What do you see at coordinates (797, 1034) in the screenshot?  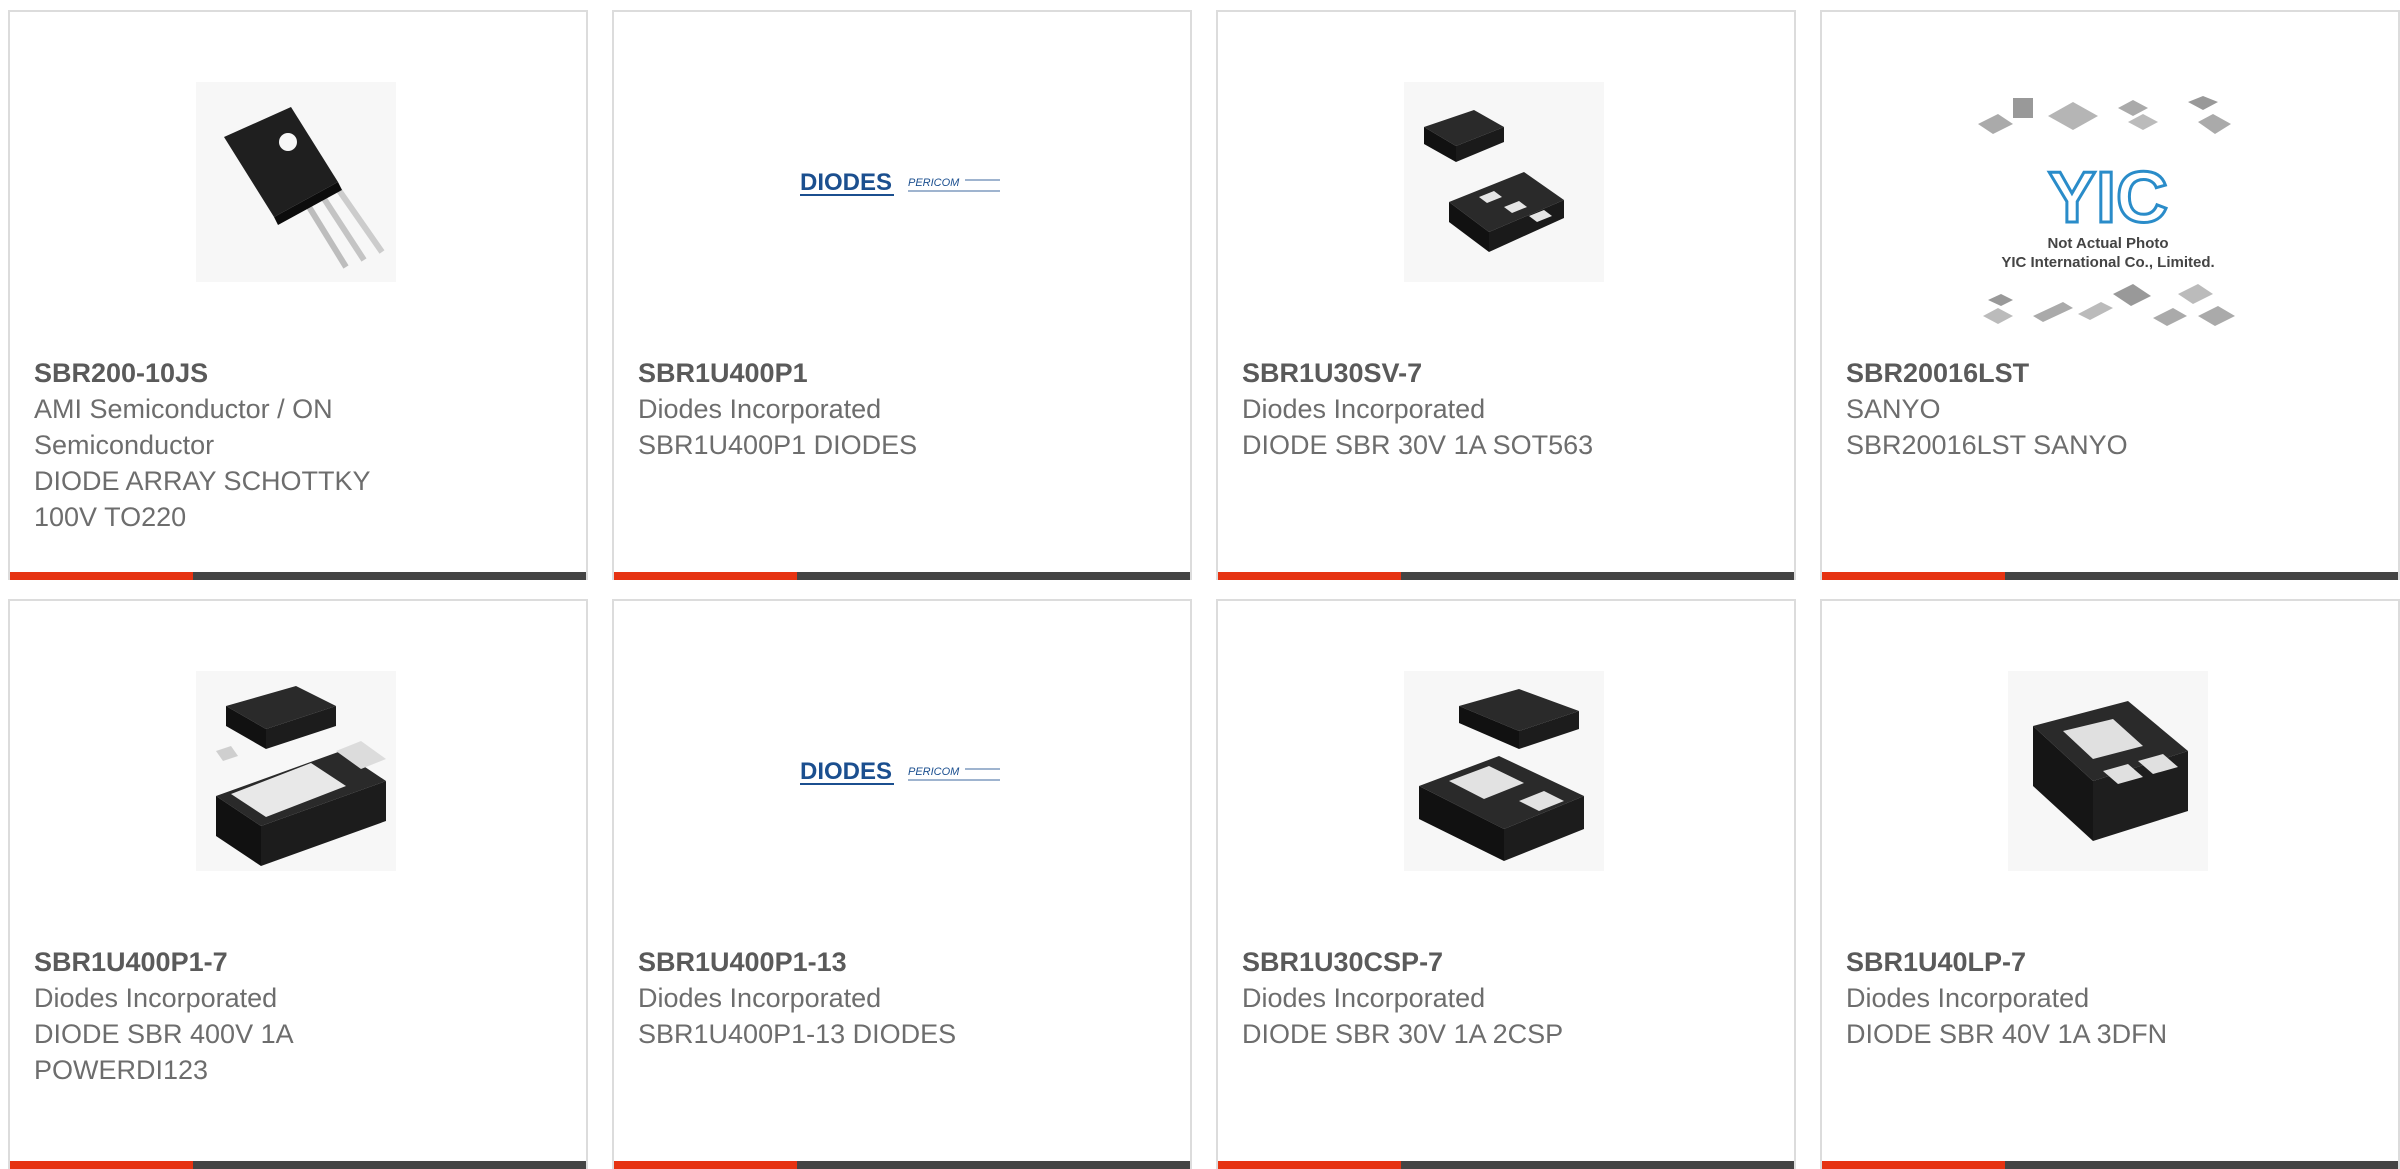 I see `description: SBR1U400P1-13 DIODES` at bounding box center [797, 1034].